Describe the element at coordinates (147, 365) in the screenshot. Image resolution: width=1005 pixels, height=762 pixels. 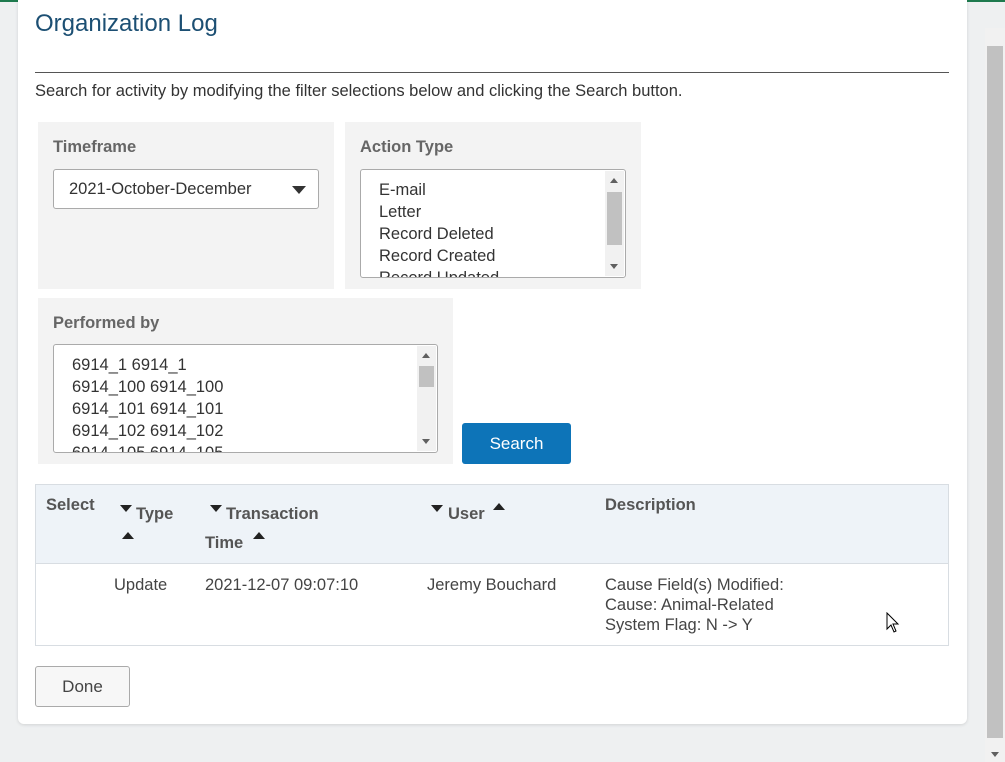
I see `performed-by-option: 6914_1 6914_1` at that location.